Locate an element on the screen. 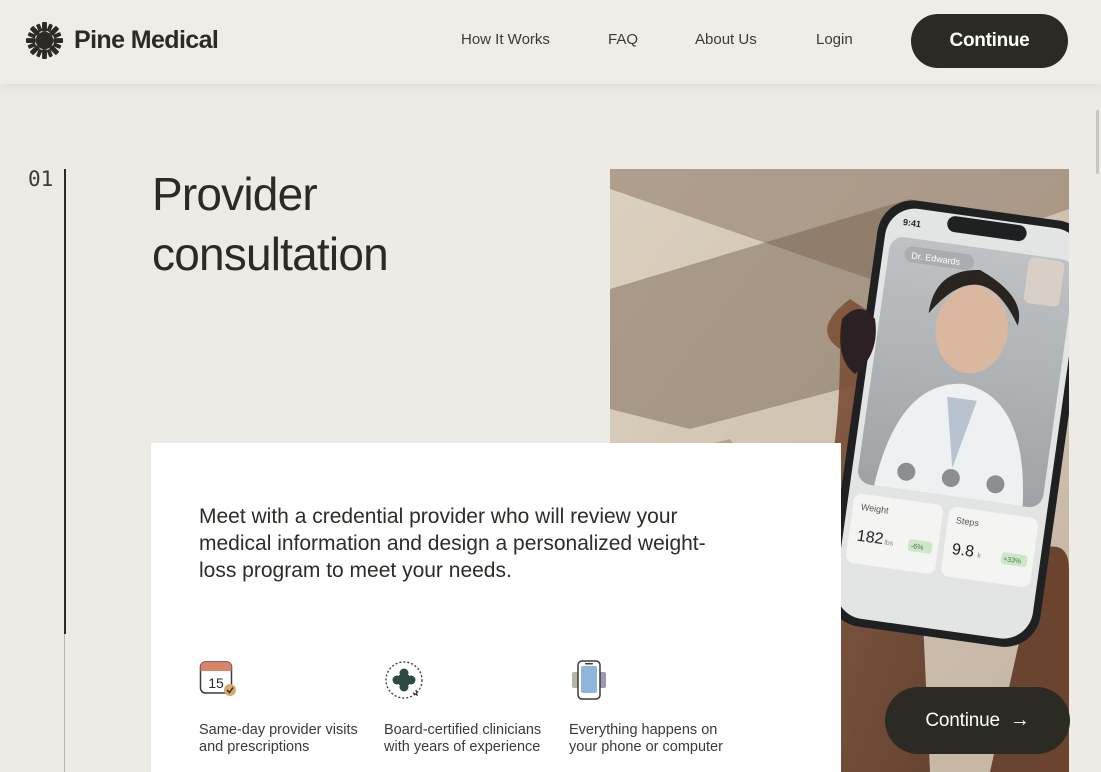 This screenshot has height=772, width=1101. logo: Pine Medical is located at coordinates (122, 40).